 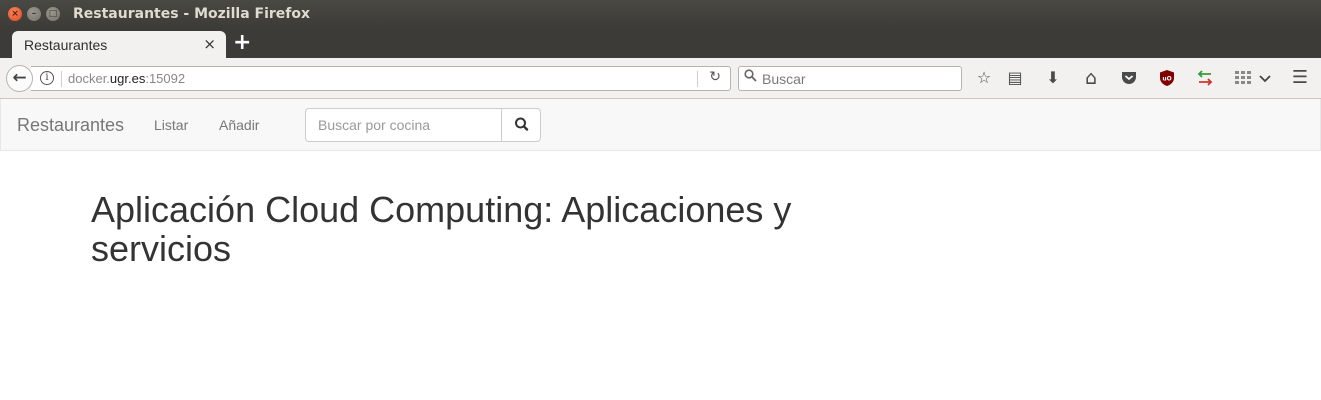 What do you see at coordinates (1015, 78) in the screenshot?
I see `reading-list-icon: ▤` at bounding box center [1015, 78].